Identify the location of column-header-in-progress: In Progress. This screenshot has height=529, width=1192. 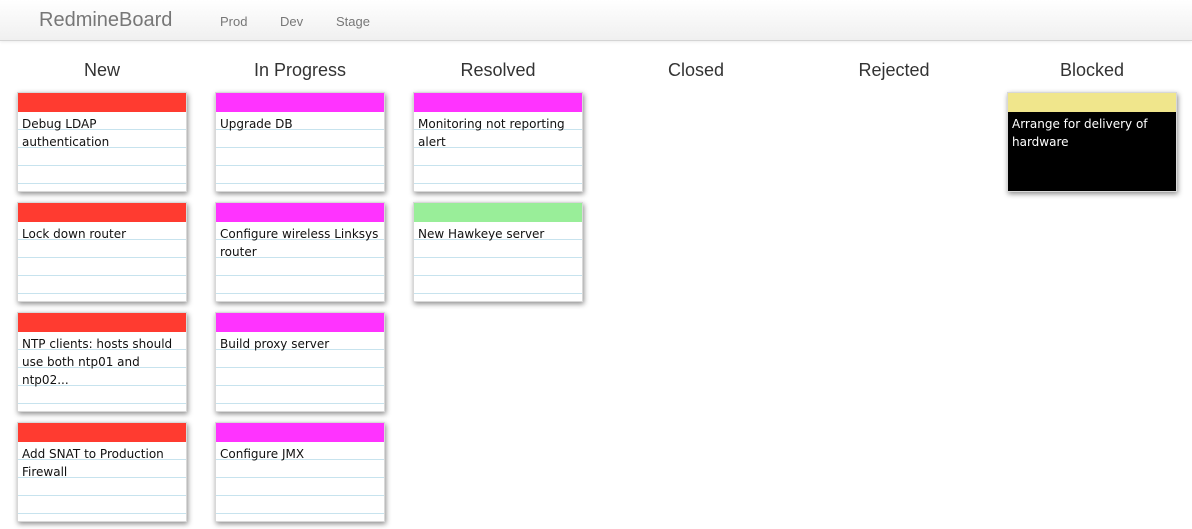
(300, 70).